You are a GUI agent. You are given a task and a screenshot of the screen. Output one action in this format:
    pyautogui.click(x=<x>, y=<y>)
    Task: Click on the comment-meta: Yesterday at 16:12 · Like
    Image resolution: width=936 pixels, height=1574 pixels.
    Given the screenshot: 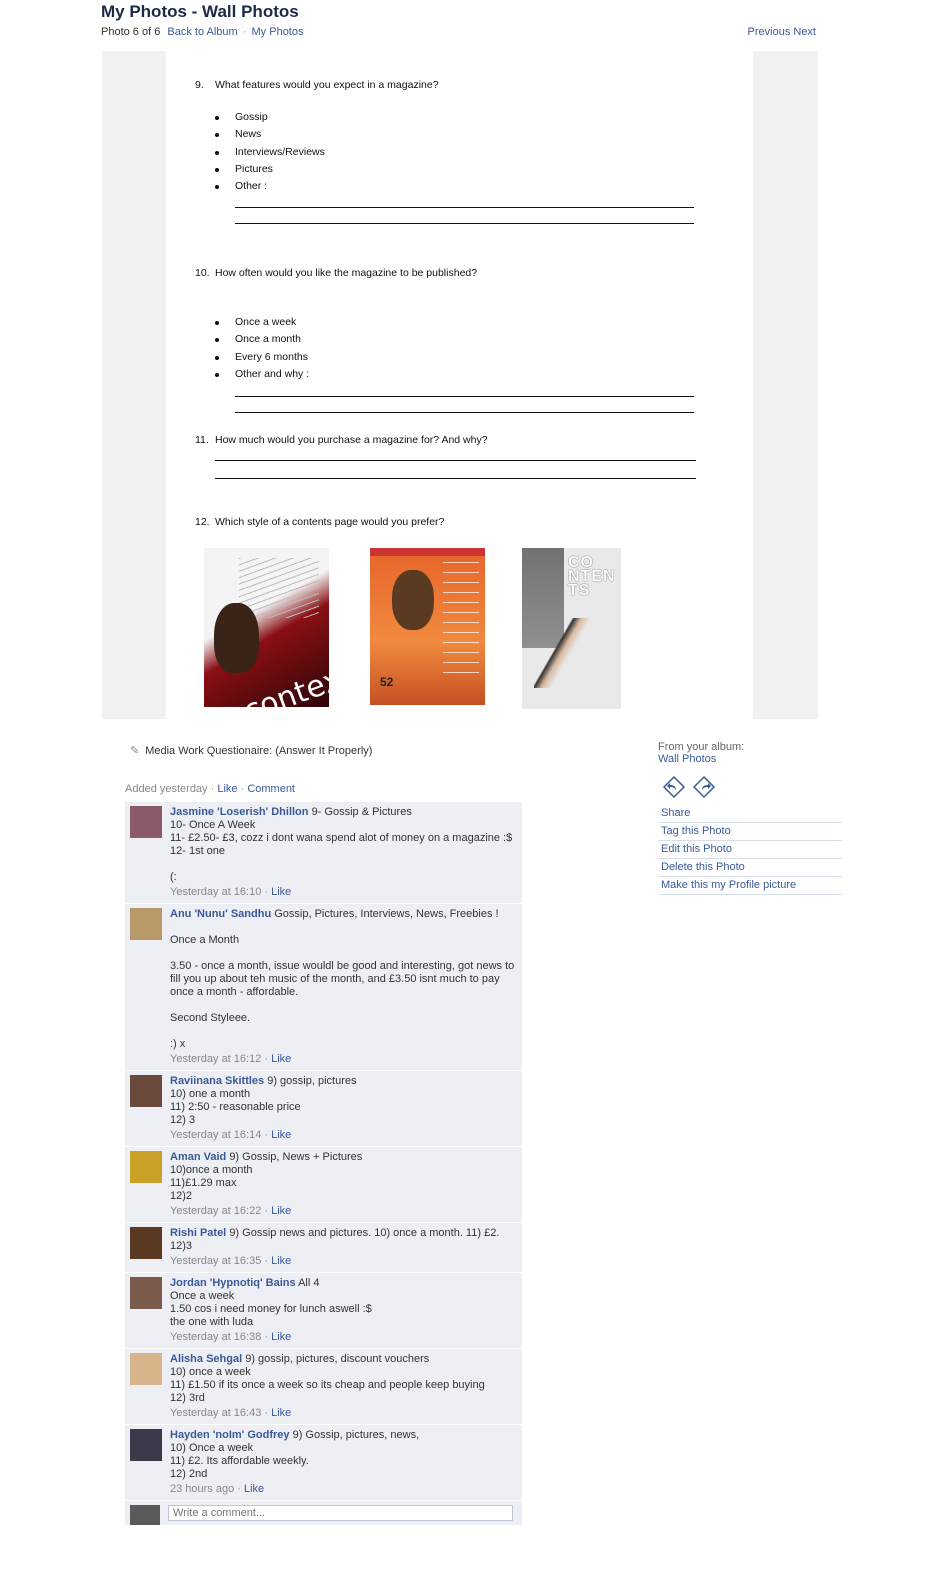 What is the action you would take?
    pyautogui.click(x=231, y=1059)
    